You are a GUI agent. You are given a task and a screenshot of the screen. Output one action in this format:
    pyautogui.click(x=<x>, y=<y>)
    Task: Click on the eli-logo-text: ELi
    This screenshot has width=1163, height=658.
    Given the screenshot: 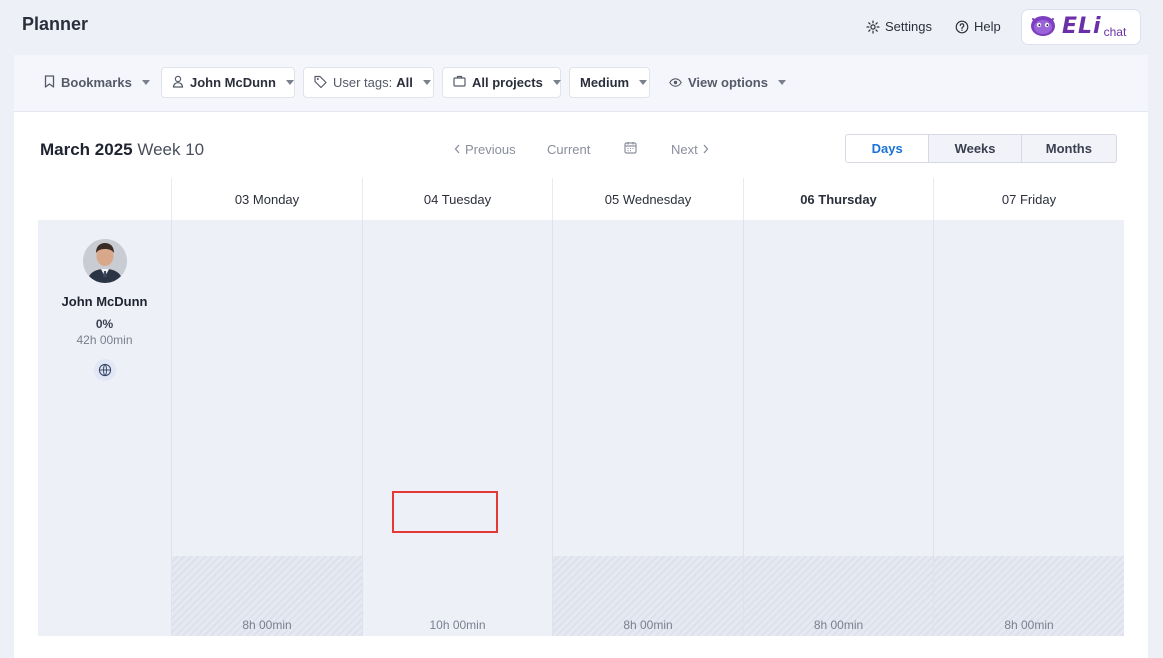 What is the action you would take?
    pyautogui.click(x=1082, y=26)
    